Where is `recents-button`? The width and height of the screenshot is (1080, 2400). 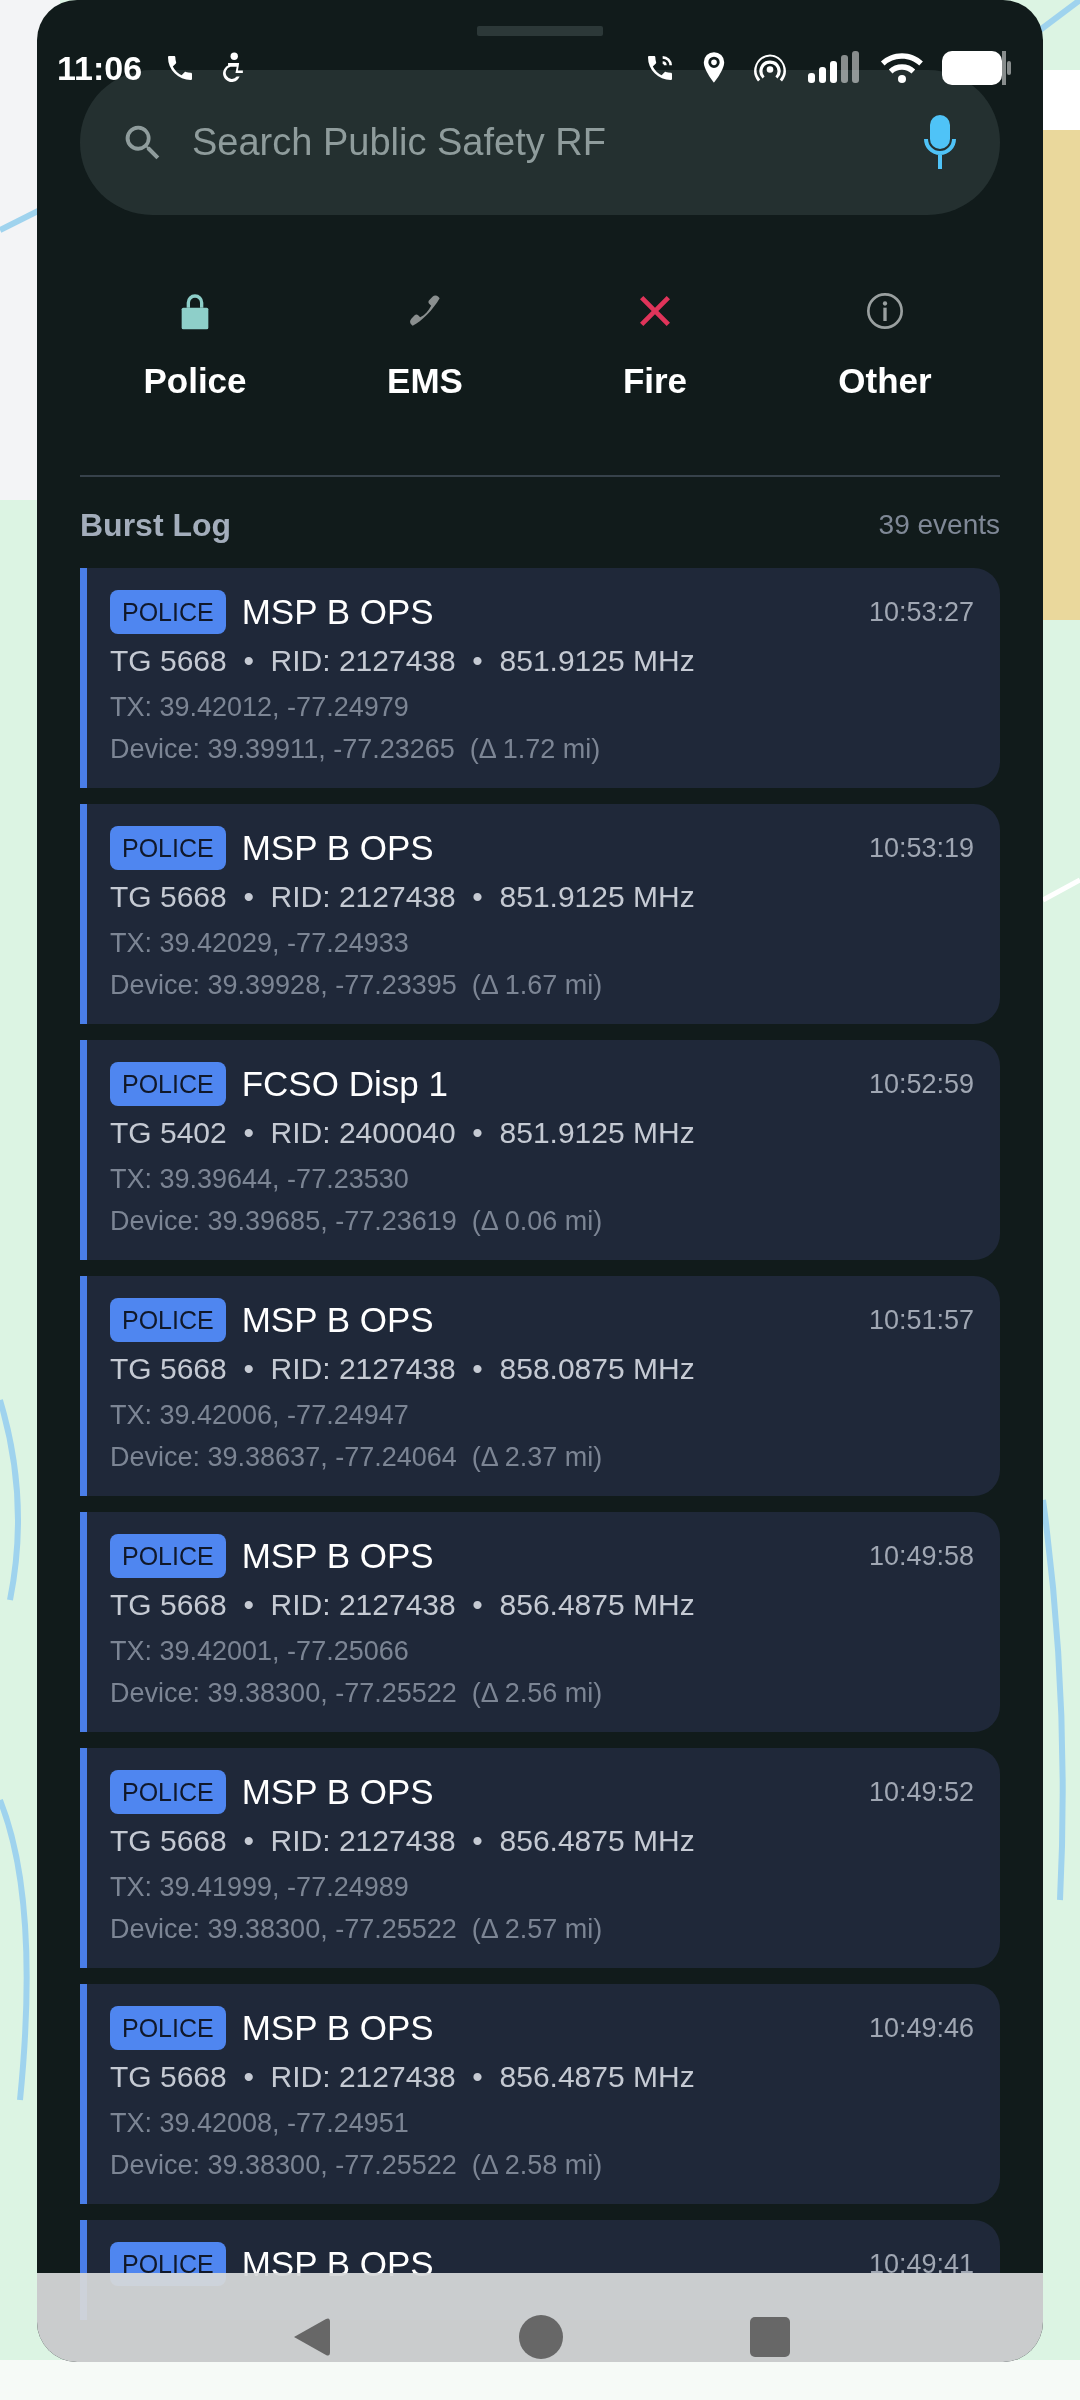 recents-button is located at coordinates (769, 2337).